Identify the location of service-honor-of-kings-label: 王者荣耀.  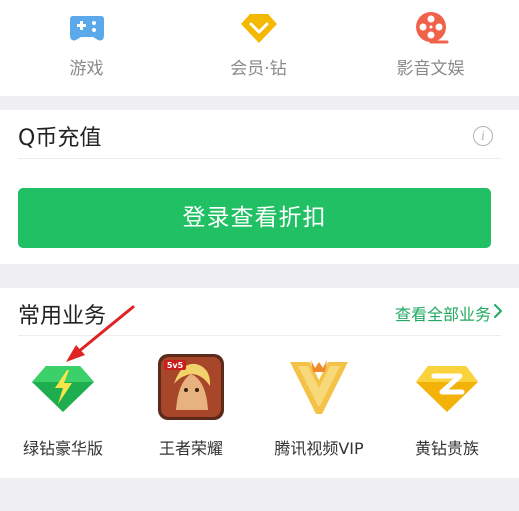
(190, 448).